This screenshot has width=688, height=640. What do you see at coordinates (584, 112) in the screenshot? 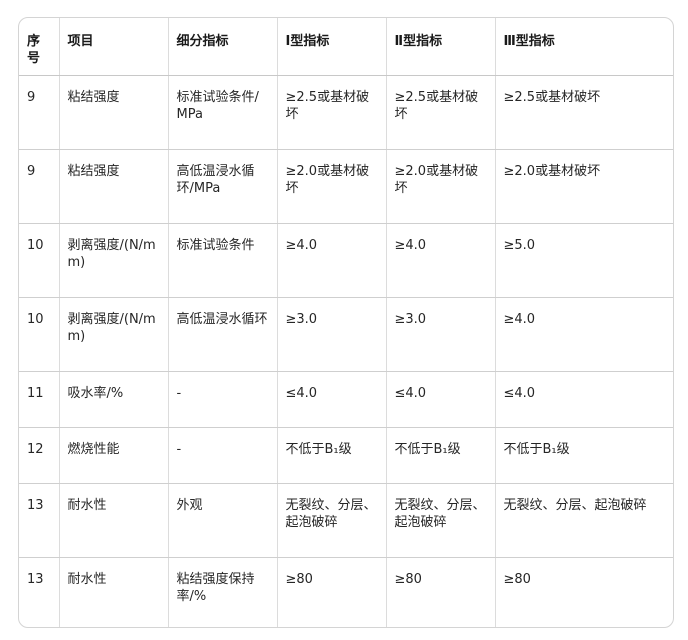
I see `cell-type-3: ≥2.5或基材破坏` at bounding box center [584, 112].